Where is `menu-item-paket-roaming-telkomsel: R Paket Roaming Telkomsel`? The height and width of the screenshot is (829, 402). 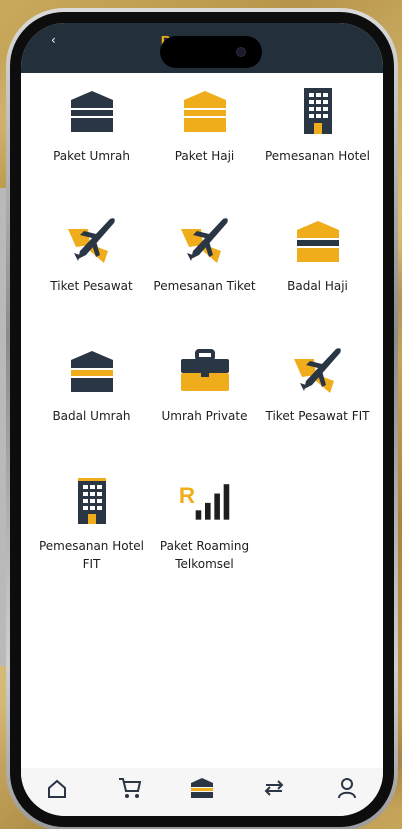 menu-item-paket-roaming-telkomsel: R Paket Roaming Telkomsel is located at coordinates (204, 525).